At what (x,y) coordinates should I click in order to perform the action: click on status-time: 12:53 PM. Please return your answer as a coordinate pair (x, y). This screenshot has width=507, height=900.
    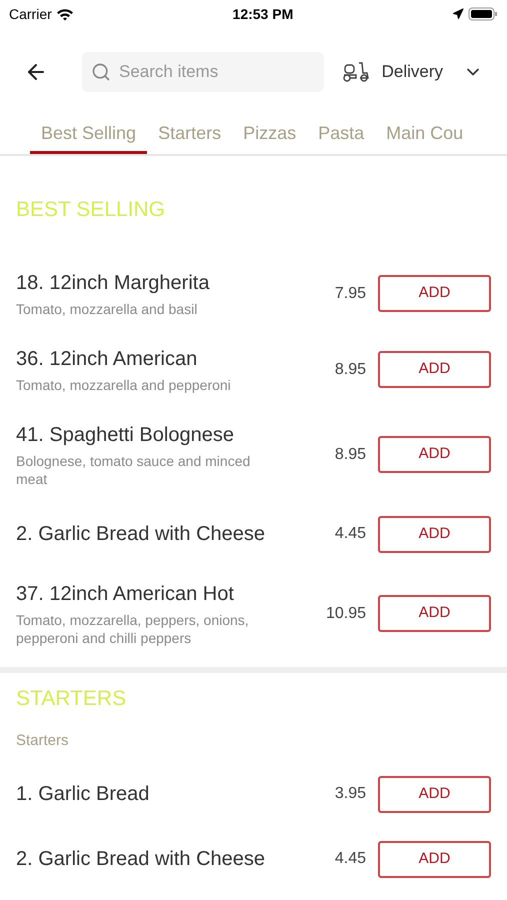
    Looking at the image, I should click on (263, 14).